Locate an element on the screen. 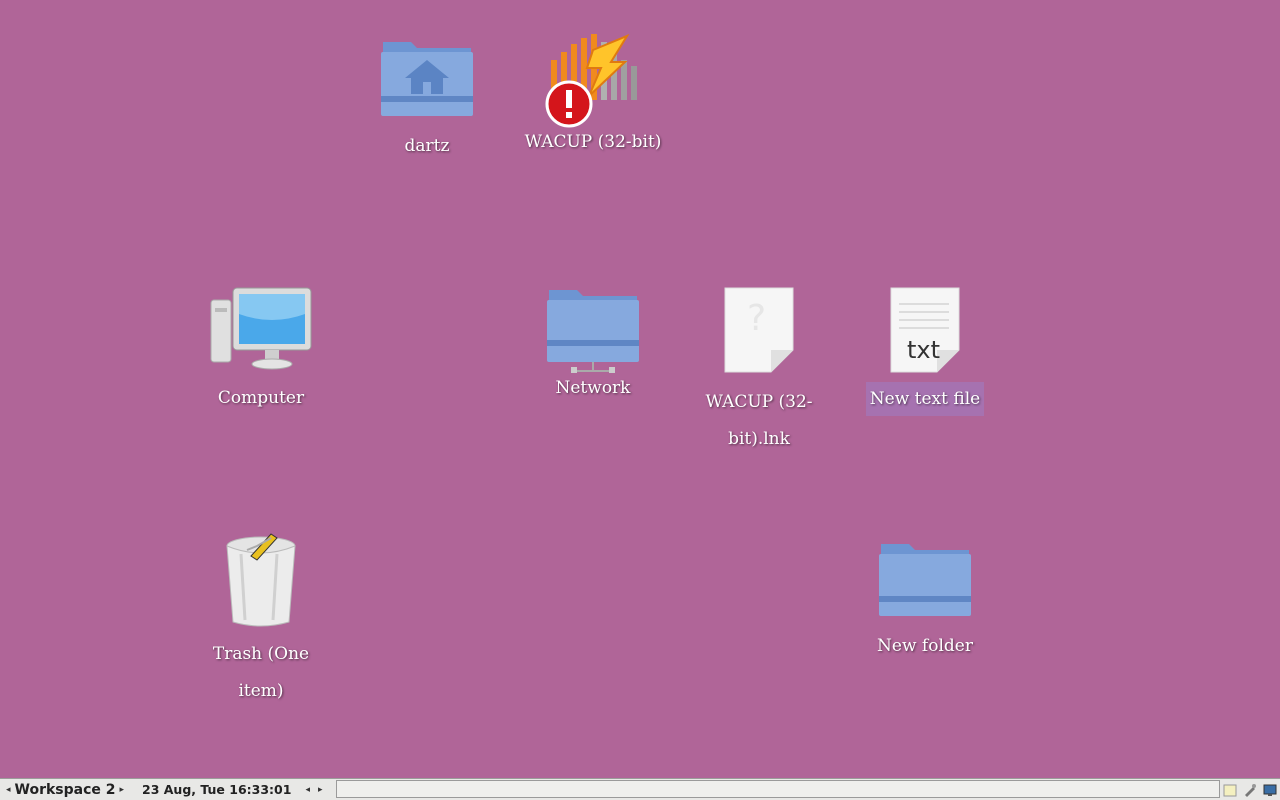 This screenshot has height=800, width=1280. icon-label: Trash (One item) is located at coordinates (261, 672).